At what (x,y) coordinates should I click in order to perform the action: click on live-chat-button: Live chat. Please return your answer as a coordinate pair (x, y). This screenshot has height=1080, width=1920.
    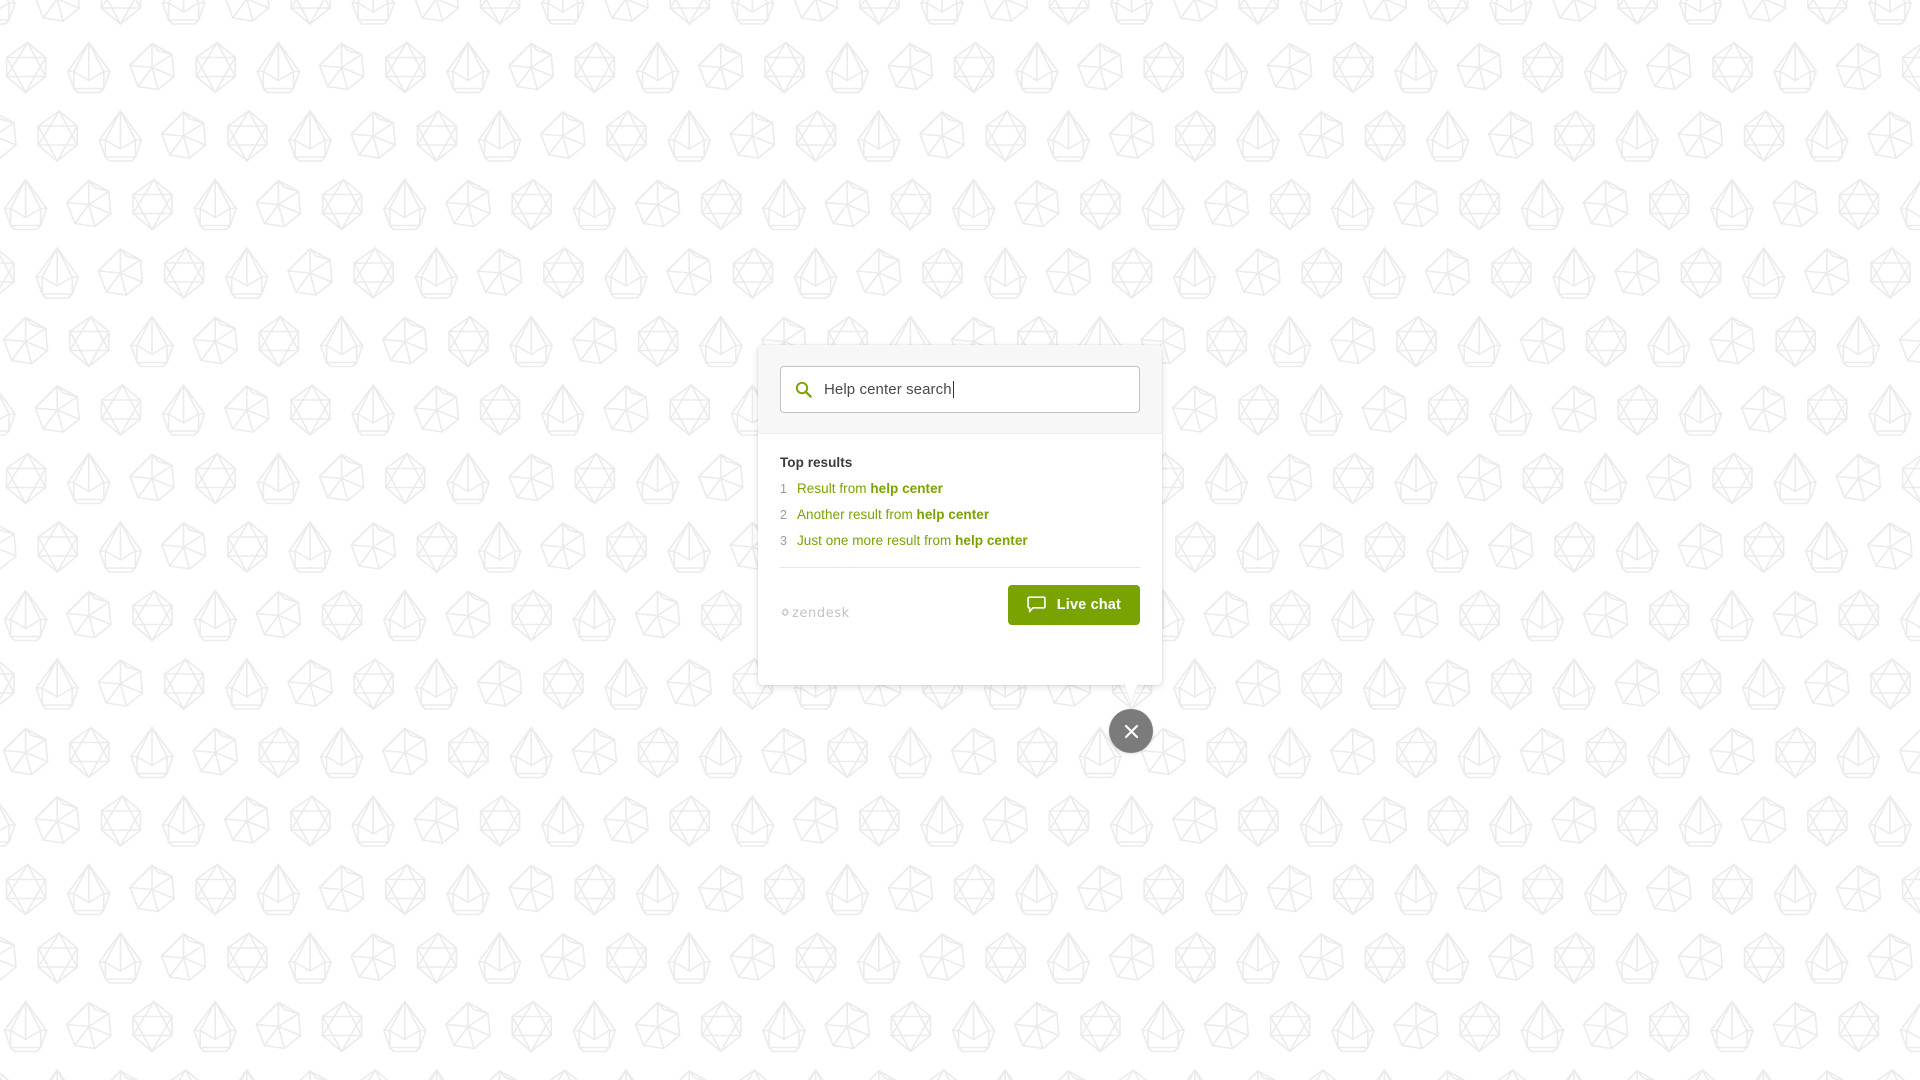
    Looking at the image, I should click on (1073, 604).